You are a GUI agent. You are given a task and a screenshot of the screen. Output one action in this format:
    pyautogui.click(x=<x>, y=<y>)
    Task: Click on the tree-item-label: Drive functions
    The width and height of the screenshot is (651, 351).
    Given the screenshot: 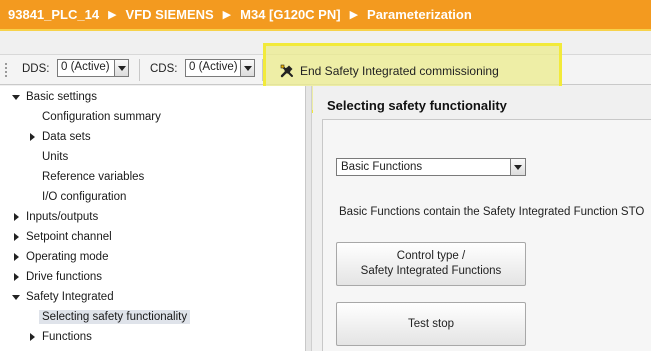 What is the action you would take?
    pyautogui.click(x=64, y=277)
    